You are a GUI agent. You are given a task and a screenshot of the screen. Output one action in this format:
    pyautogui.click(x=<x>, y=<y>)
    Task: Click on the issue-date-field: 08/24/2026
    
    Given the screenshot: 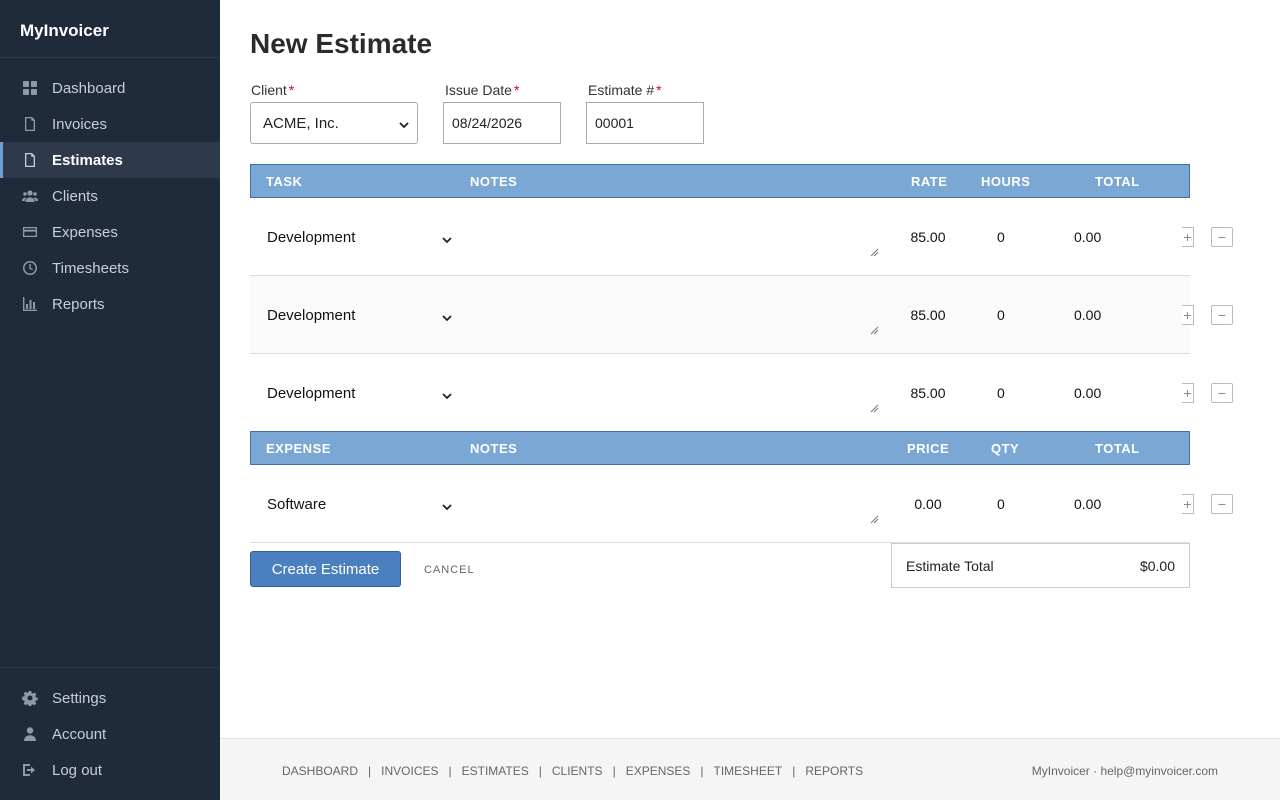 What is the action you would take?
    pyautogui.click(x=502, y=123)
    